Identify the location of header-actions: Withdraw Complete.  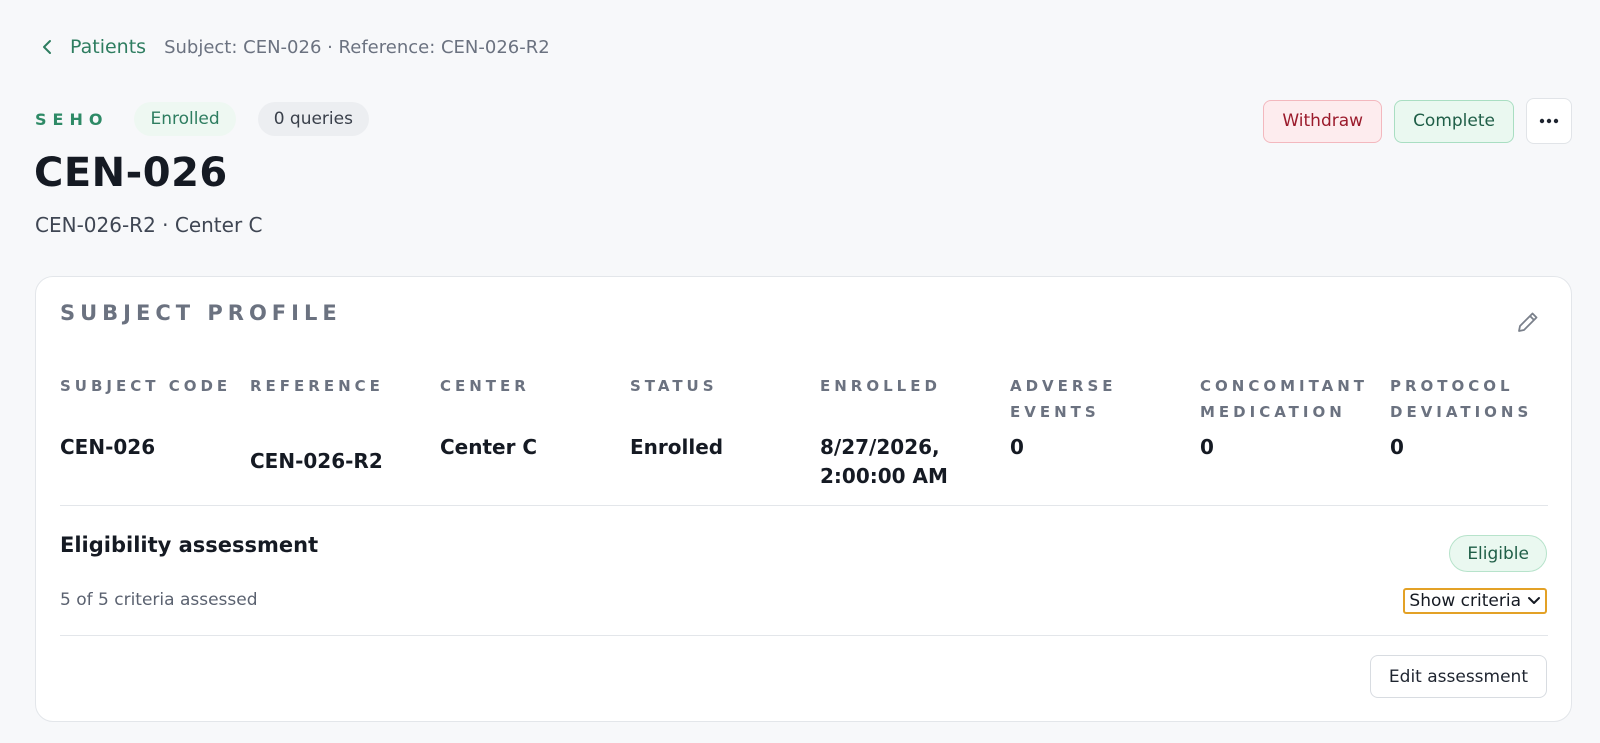
(1417, 121).